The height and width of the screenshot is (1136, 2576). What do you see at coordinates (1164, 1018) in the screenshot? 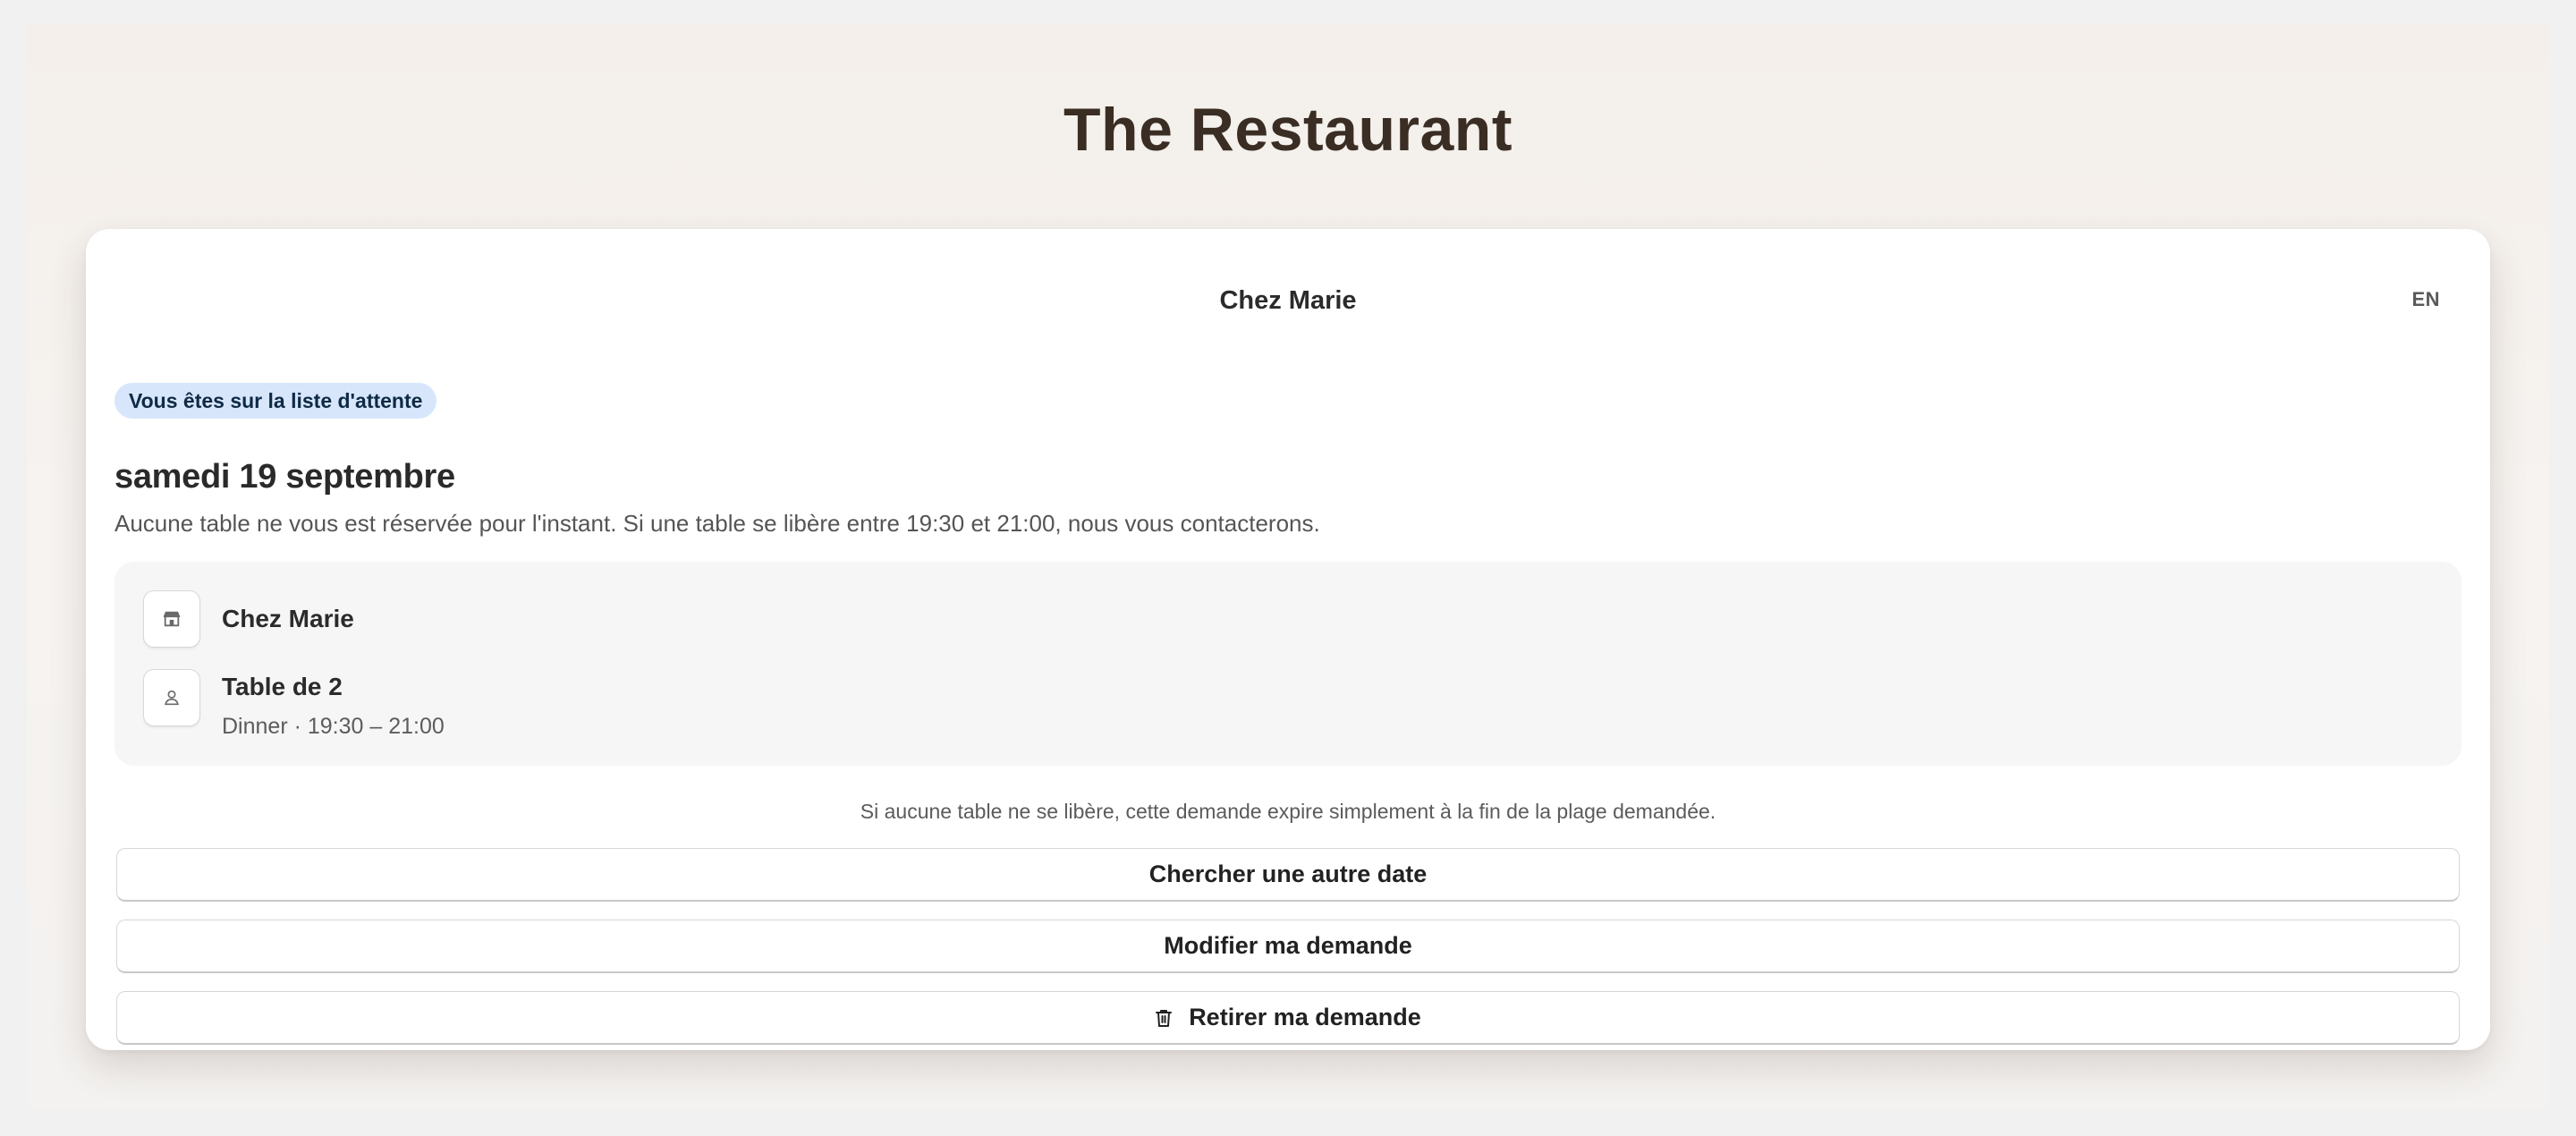
I see `trash-icon` at bounding box center [1164, 1018].